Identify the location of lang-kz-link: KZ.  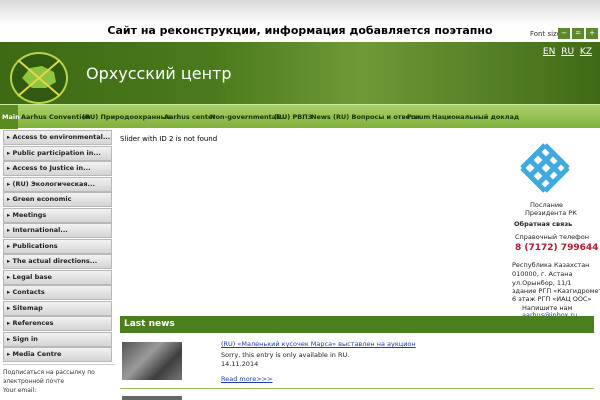
(586, 52).